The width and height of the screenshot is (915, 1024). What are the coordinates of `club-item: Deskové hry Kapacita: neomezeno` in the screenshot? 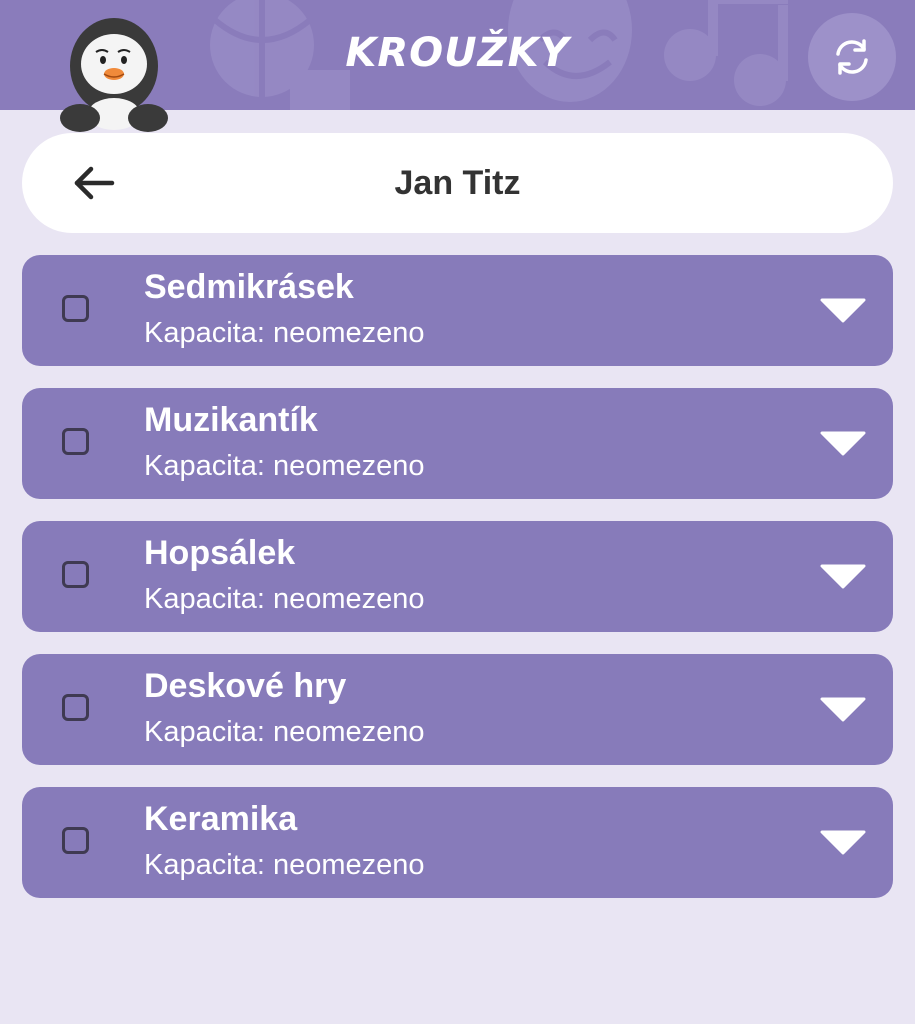 It's located at (457, 709).